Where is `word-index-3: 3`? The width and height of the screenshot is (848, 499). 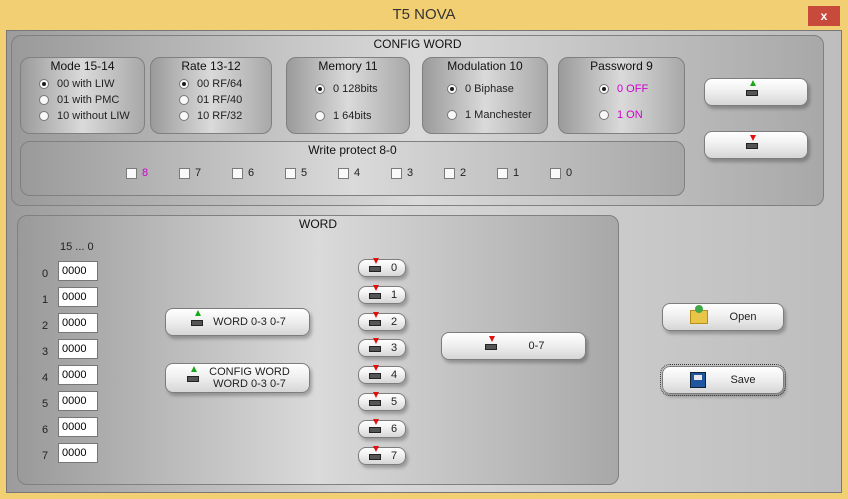 word-index-3: 3 is located at coordinates (45, 352).